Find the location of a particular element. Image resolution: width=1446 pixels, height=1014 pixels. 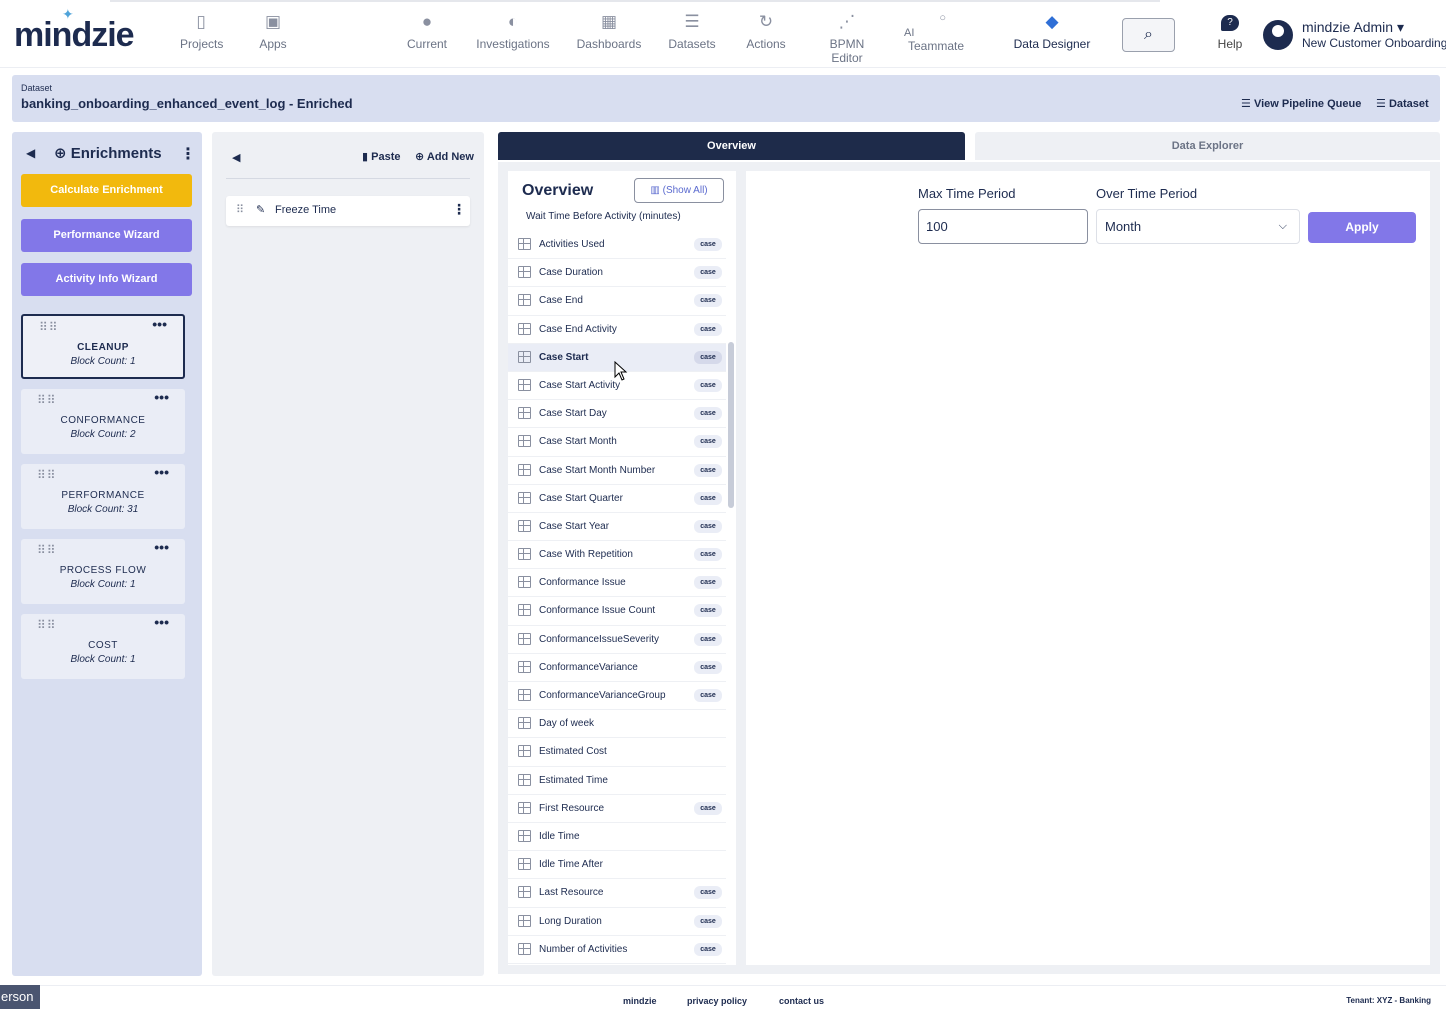

list-item: Case Start Day case is located at coordinates (617, 414).